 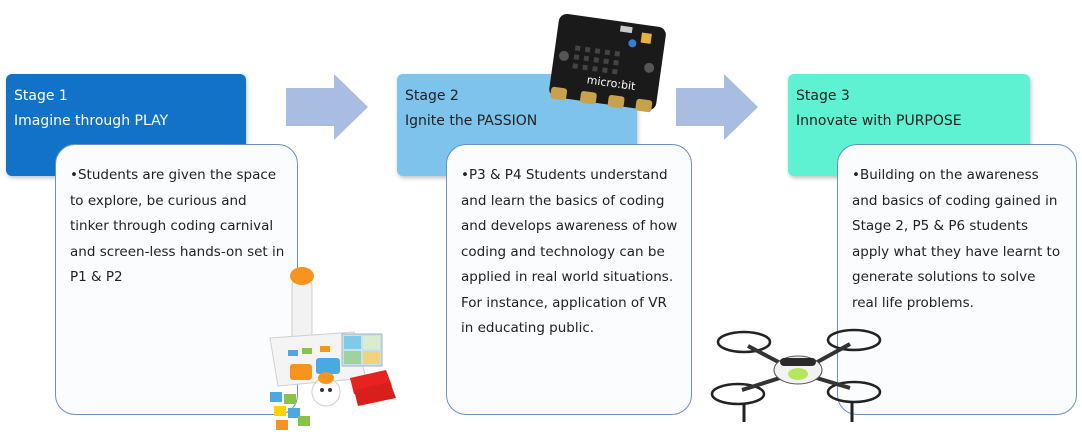 What do you see at coordinates (41, 96) in the screenshot?
I see `stage-1-title: Stage 1` at bounding box center [41, 96].